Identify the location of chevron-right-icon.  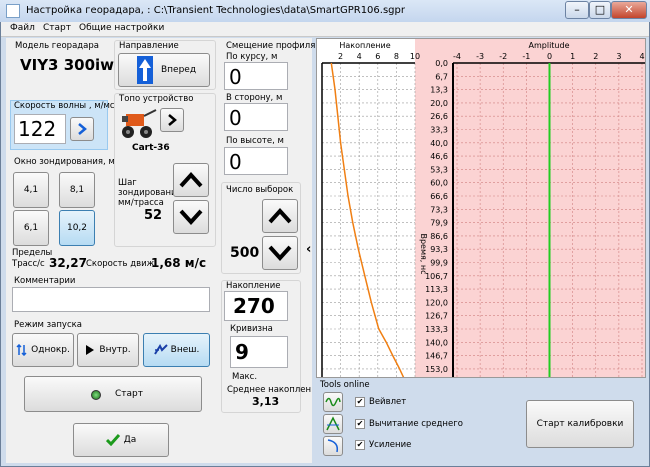
(172, 120).